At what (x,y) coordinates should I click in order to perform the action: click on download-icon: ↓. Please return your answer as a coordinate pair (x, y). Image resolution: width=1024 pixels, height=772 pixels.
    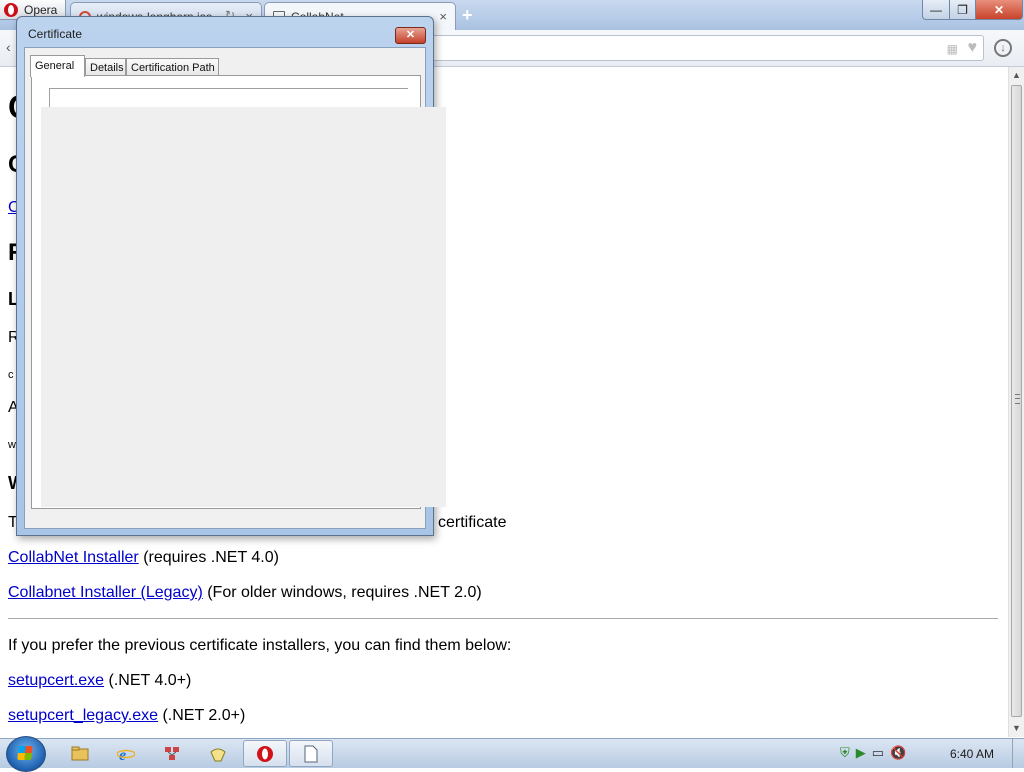
    Looking at the image, I should click on (1003, 48).